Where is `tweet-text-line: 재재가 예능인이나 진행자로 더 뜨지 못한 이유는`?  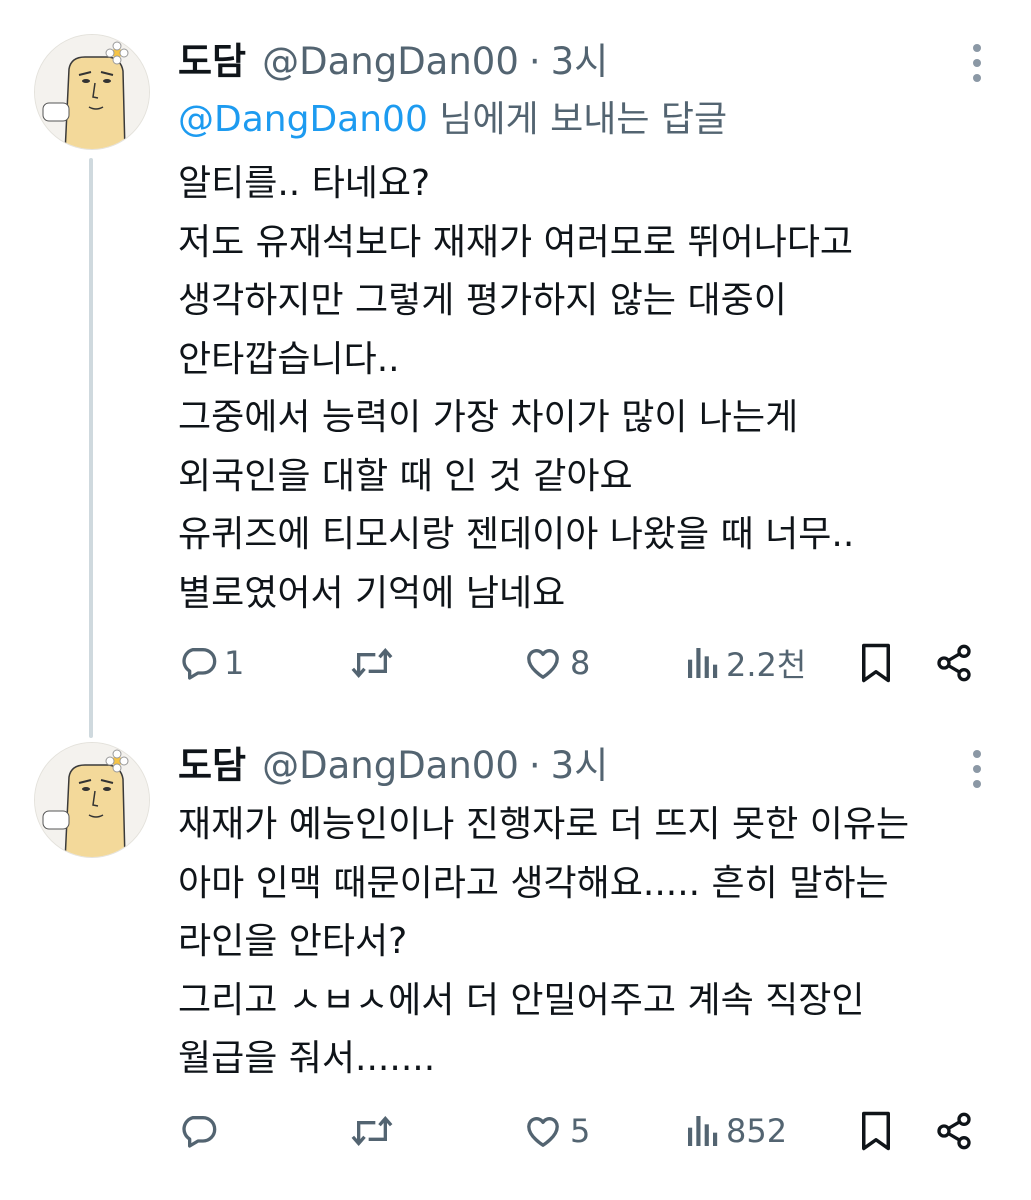 tweet-text-line: 재재가 예능인이나 진행자로 더 뜨지 못한 이유는 is located at coordinates (544, 824).